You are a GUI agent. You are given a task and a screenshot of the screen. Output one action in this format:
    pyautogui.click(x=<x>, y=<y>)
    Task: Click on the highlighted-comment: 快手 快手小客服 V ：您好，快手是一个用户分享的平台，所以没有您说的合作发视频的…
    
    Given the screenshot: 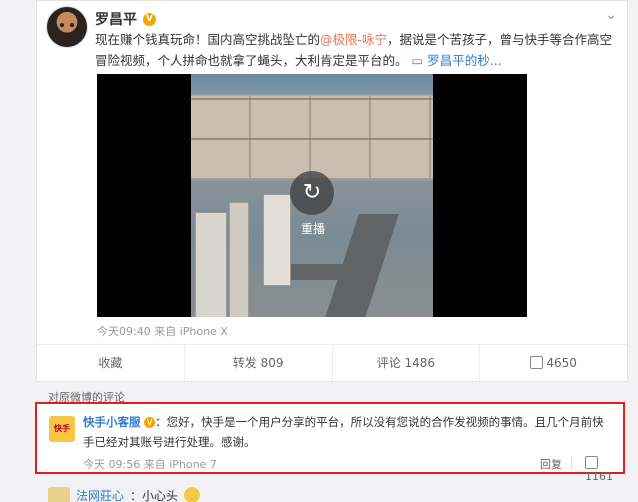 What is the action you would take?
    pyautogui.click(x=330, y=442)
    